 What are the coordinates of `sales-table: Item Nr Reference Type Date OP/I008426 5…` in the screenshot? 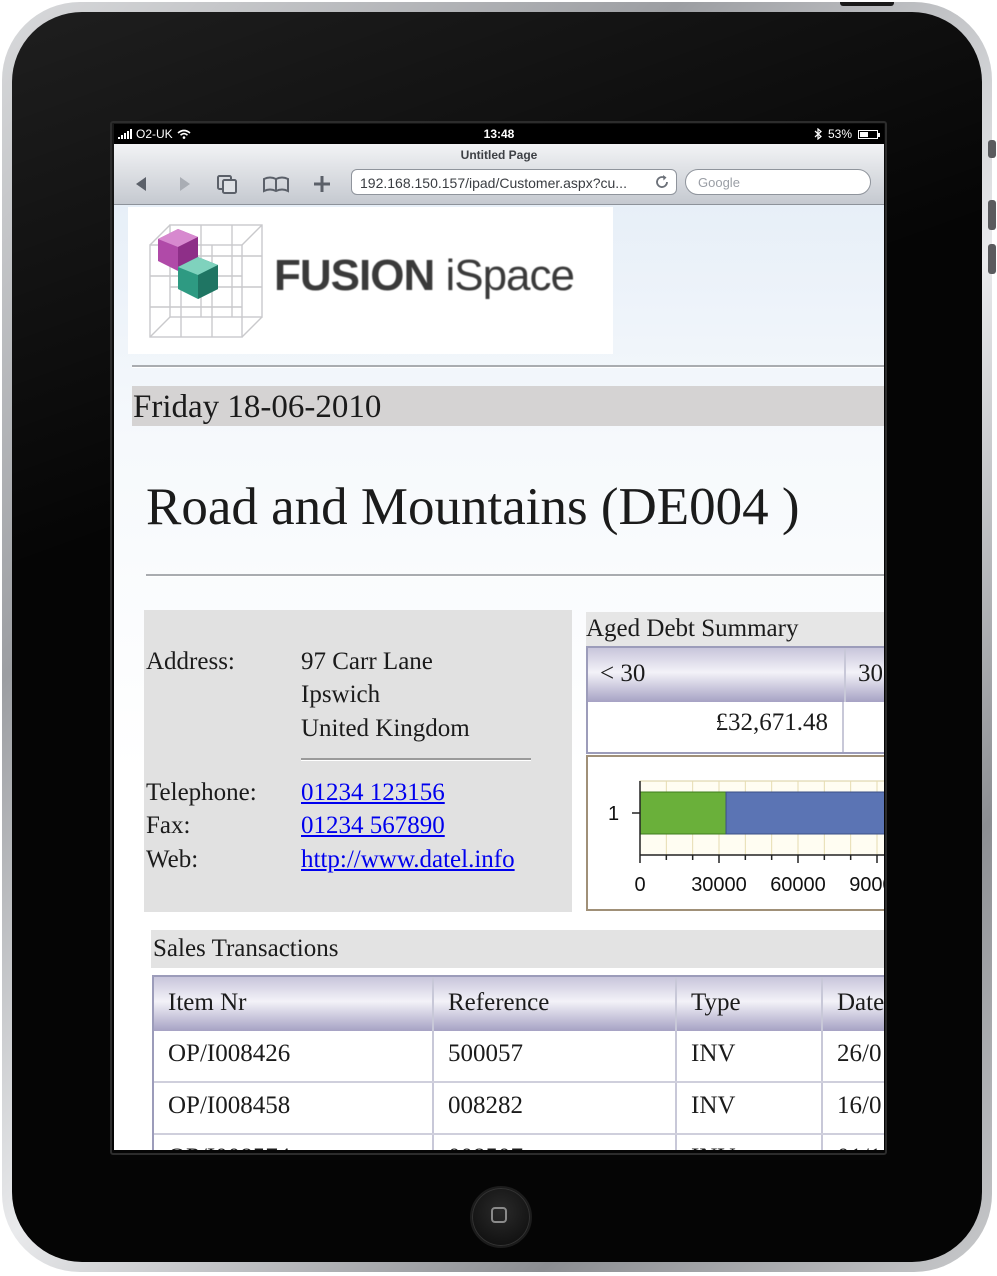 It's located at (518, 1062).